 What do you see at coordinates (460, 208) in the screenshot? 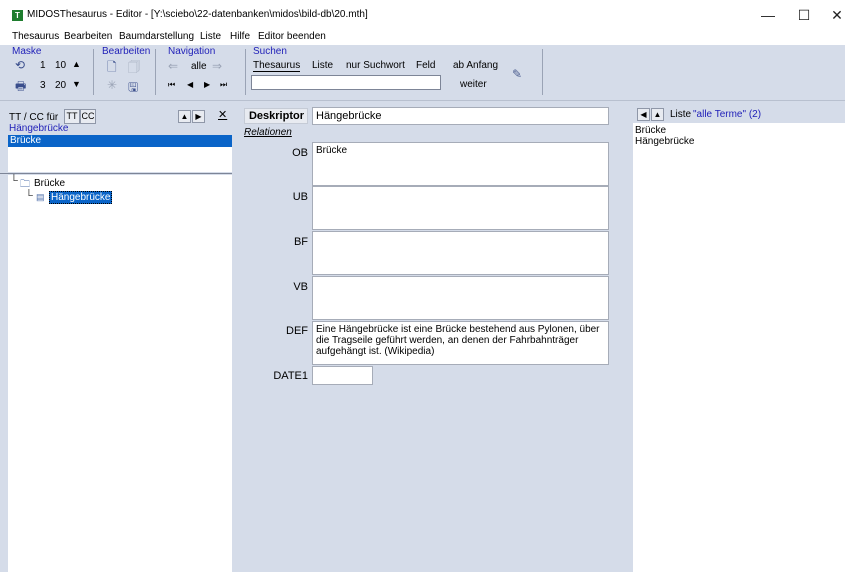
I see `ub-field` at bounding box center [460, 208].